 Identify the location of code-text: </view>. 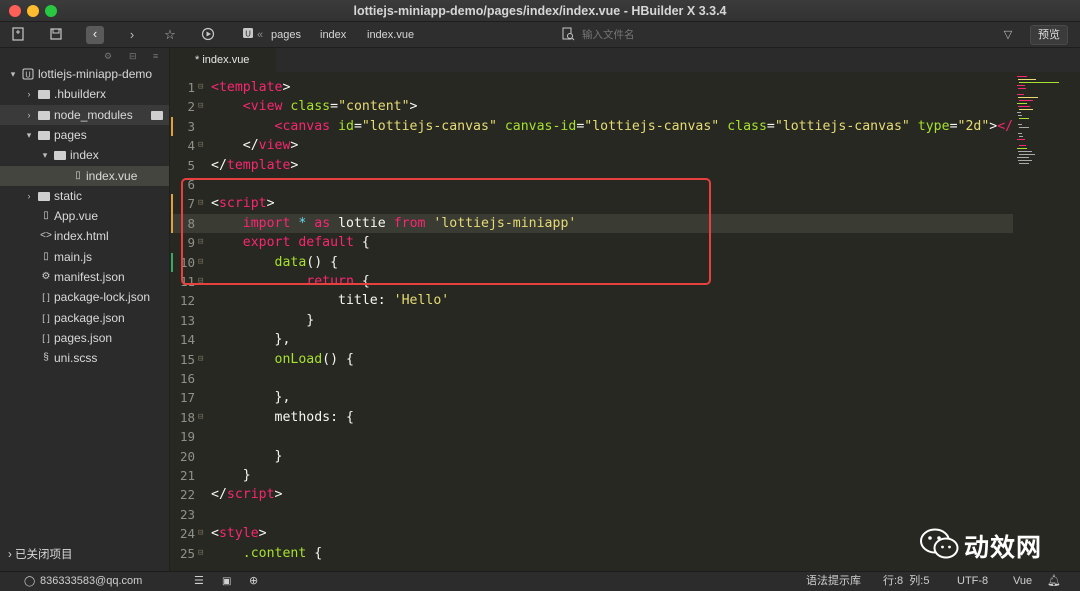
(255, 145).